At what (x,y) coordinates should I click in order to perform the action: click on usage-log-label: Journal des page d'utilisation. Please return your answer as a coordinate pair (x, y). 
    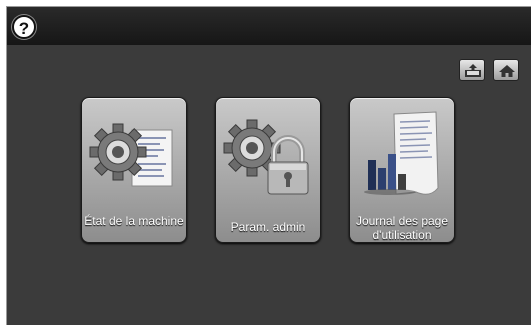
    Looking at the image, I should click on (402, 228).